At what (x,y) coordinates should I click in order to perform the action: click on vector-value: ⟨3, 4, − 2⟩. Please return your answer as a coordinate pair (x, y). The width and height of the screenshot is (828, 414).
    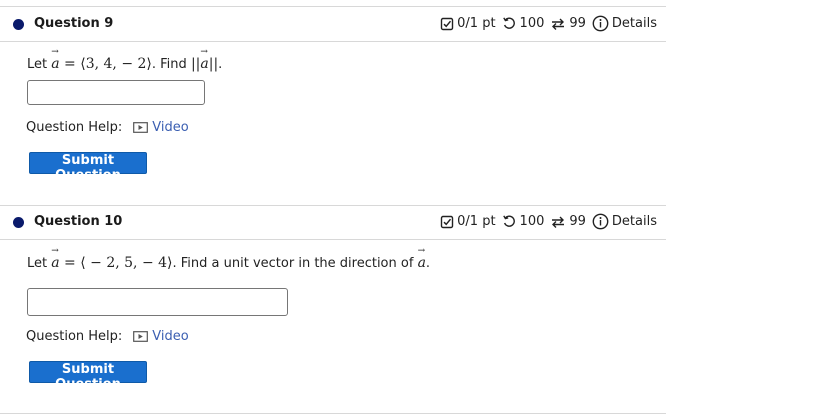
    Looking at the image, I should click on (116, 64).